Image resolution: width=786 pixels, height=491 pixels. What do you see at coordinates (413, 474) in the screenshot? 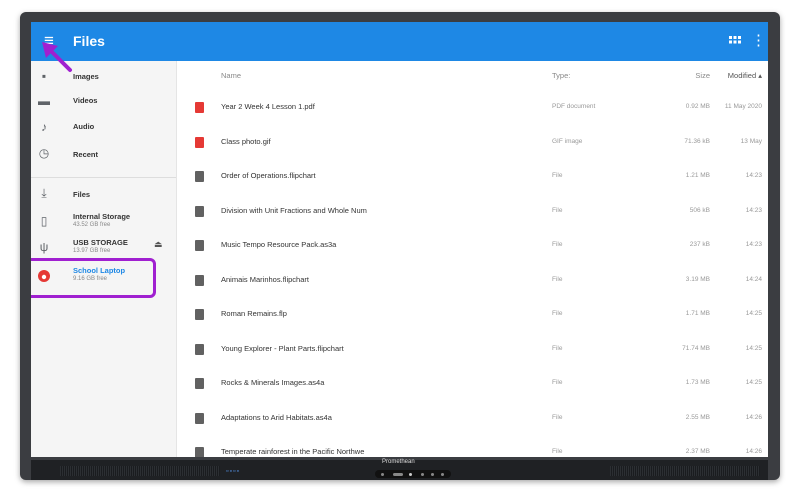
I see `device-buttons` at bounding box center [413, 474].